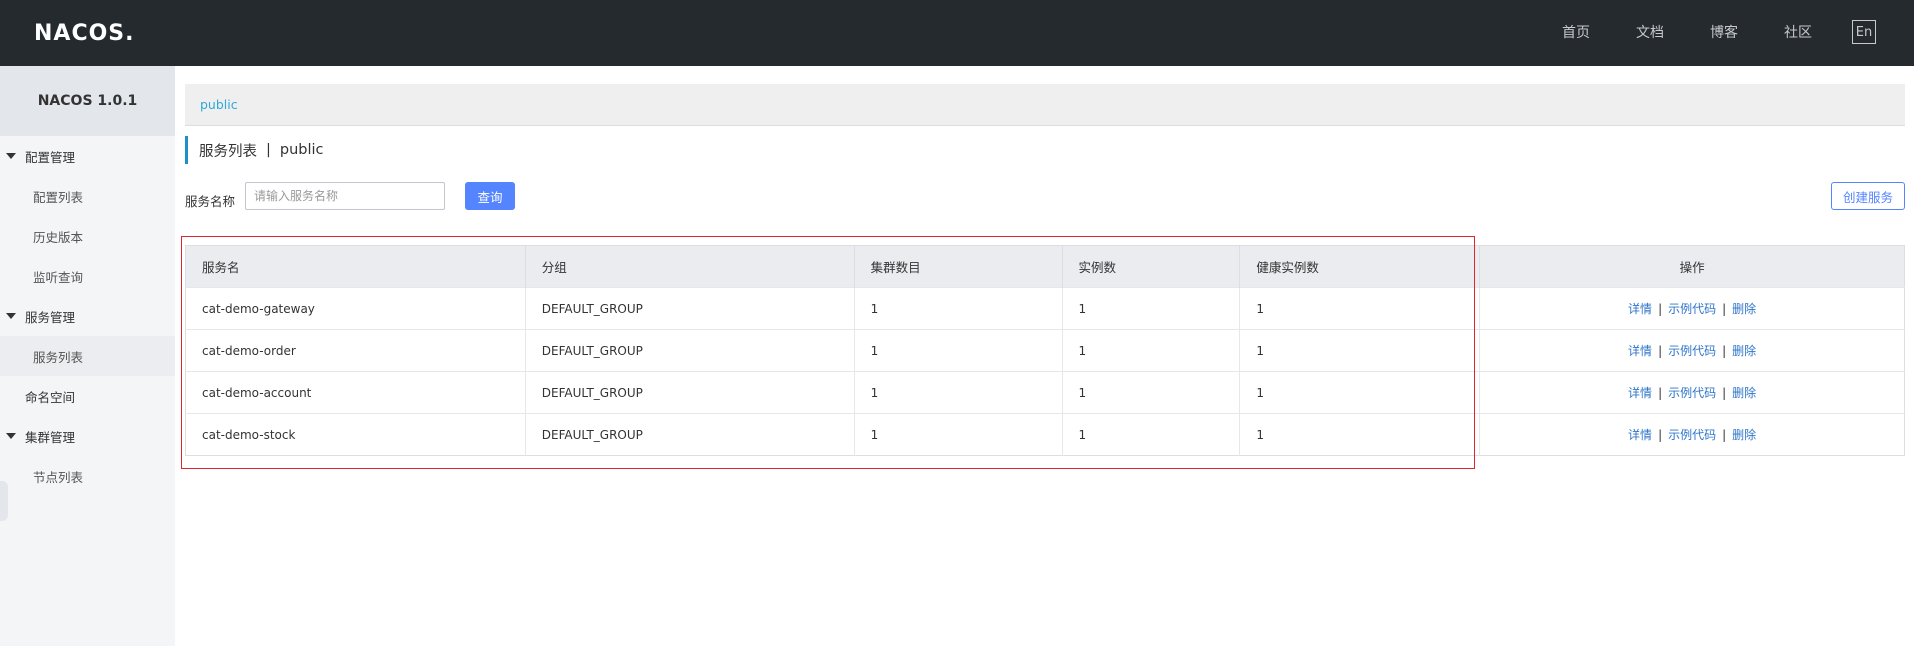  I want to click on sidebar-group-cluster: 集群管理, so click(87, 436).